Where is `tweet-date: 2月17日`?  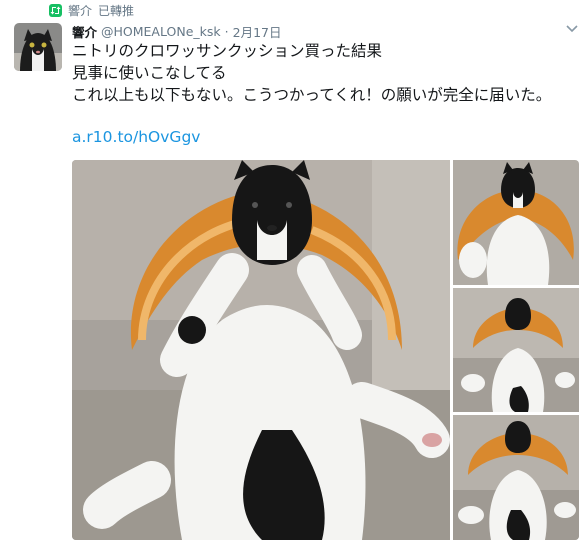 tweet-date: 2月17日 is located at coordinates (257, 31).